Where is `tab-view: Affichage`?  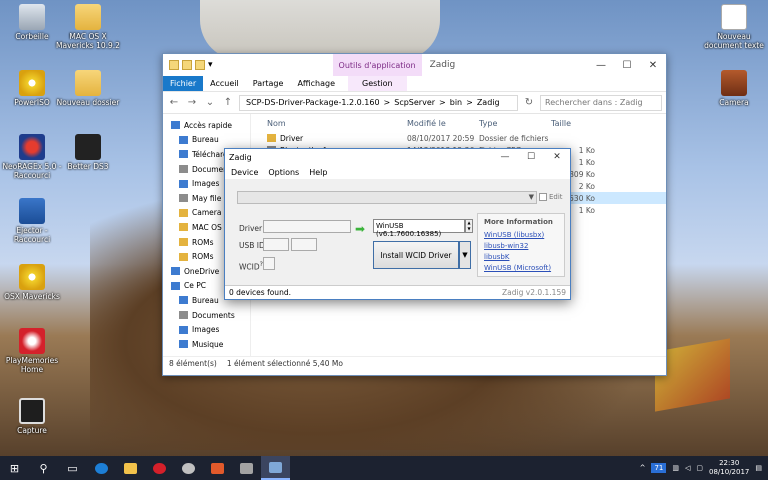 tab-view: Affichage is located at coordinates (316, 83).